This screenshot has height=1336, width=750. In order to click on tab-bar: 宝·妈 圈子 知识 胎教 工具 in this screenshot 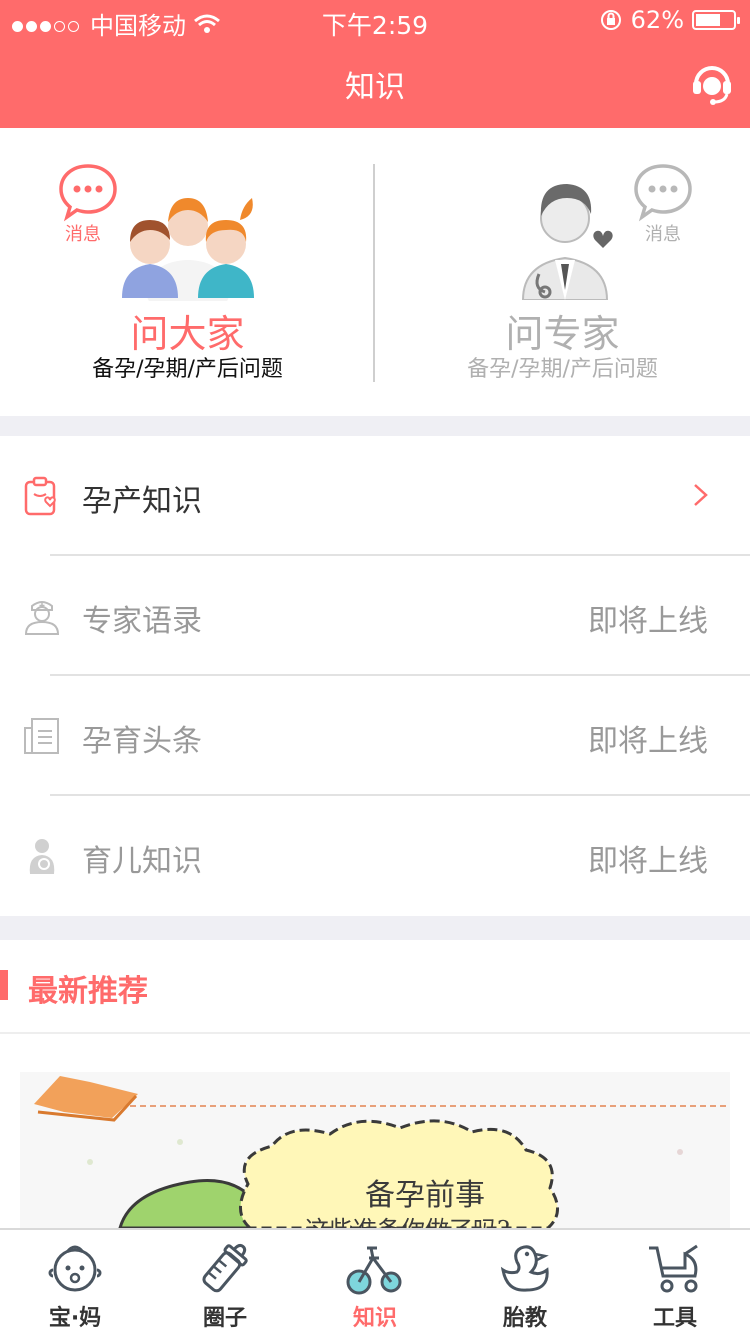, I will do `click(375, 1282)`.